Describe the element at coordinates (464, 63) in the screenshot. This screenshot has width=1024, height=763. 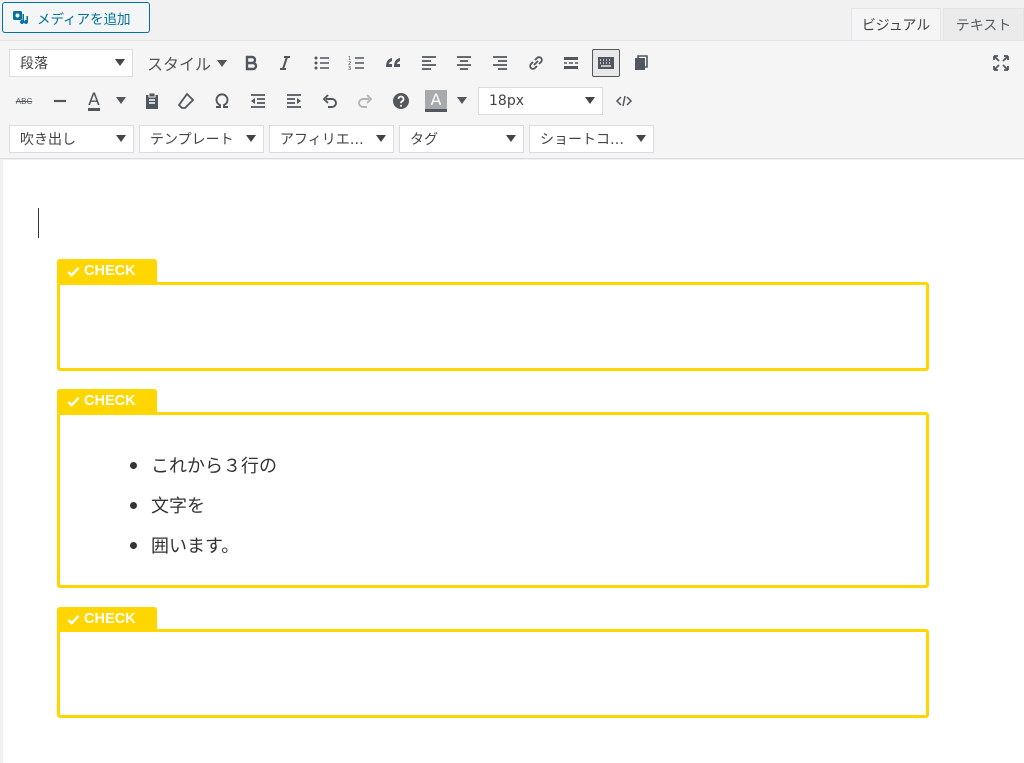
I see `align-center-button` at that location.